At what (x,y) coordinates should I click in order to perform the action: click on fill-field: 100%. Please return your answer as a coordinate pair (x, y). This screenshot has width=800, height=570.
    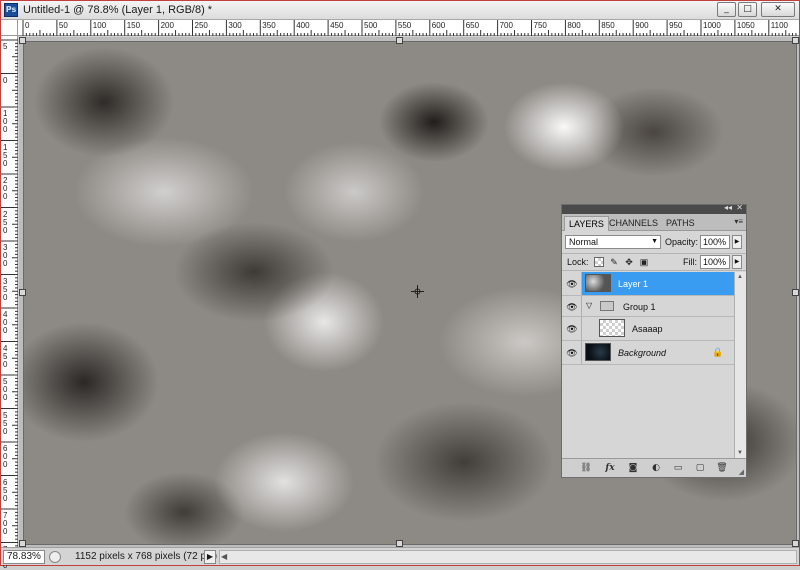
    Looking at the image, I should click on (715, 262).